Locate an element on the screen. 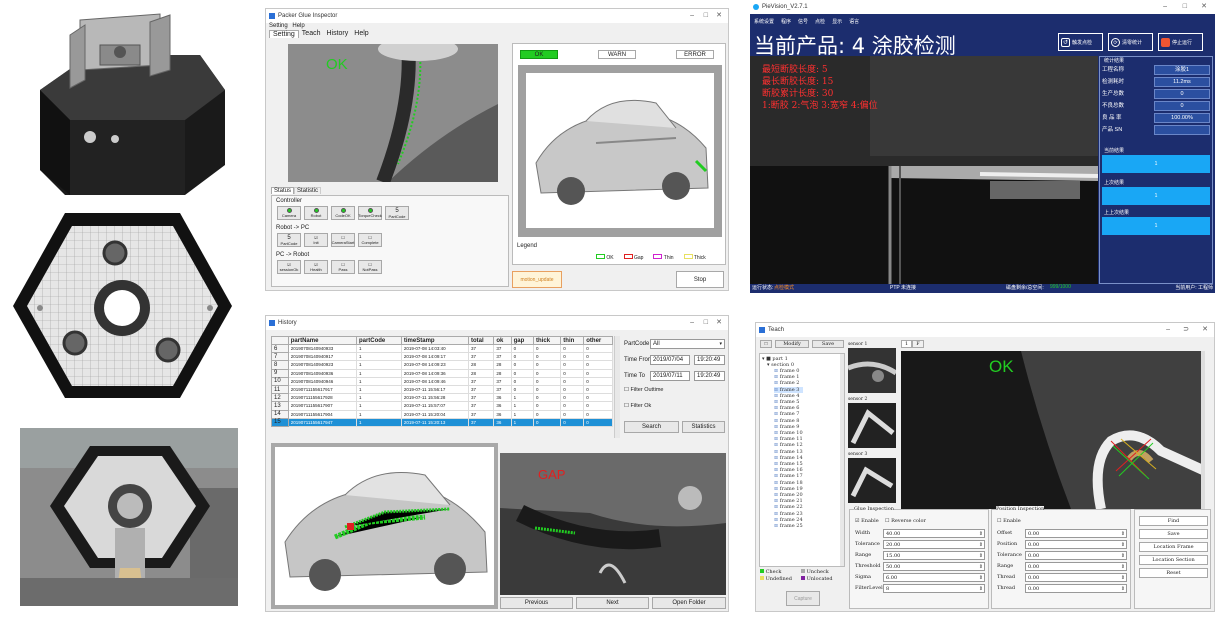  statistics-button: Statistics is located at coordinates (703, 427).